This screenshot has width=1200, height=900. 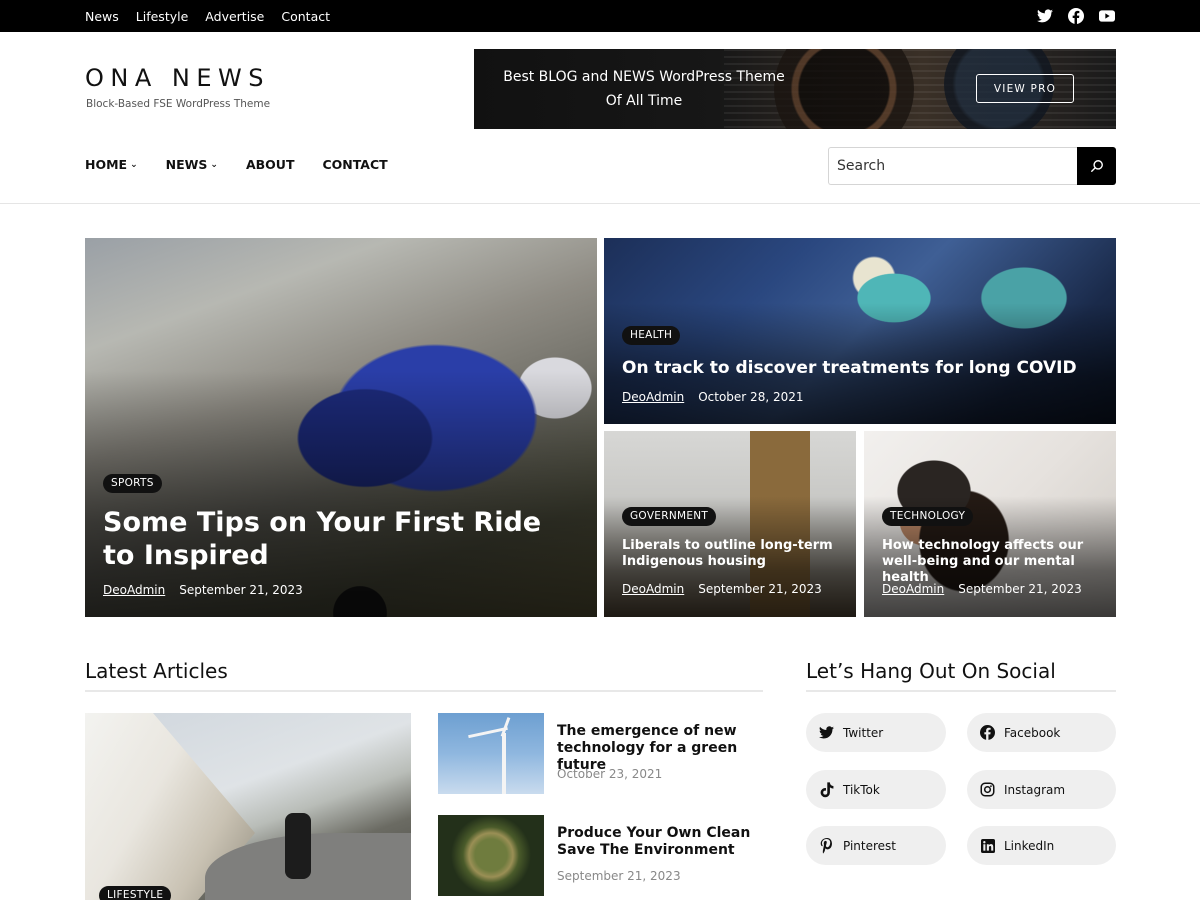 I want to click on site-tagline: Block-Based FSE WordPress Theme, so click(x=178, y=104).